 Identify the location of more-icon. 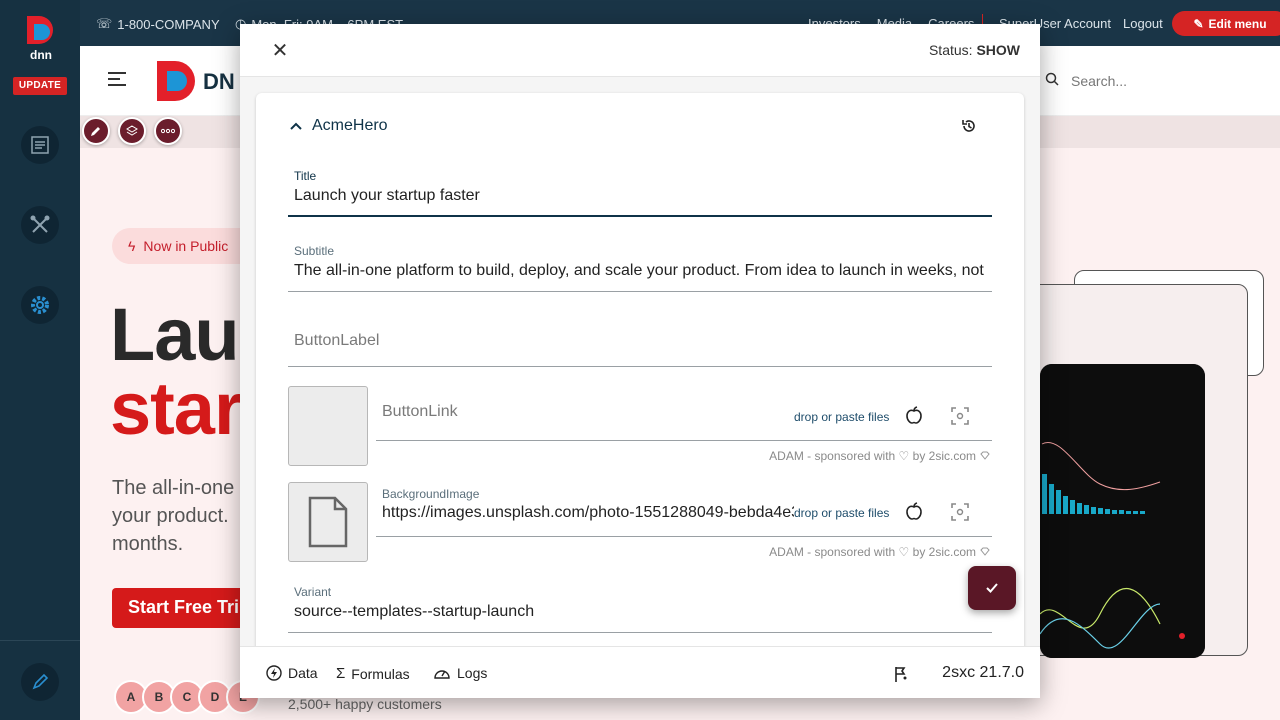
(168, 131).